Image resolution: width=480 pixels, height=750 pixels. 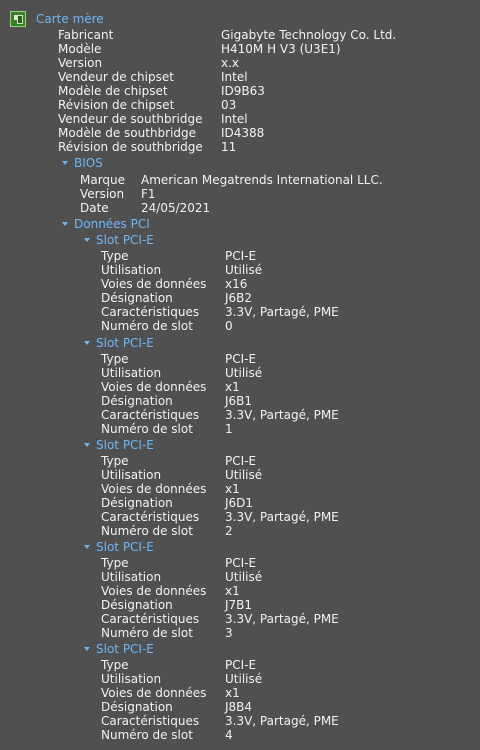 What do you see at coordinates (18, 19) in the screenshot?
I see `motherboard-icon` at bounding box center [18, 19].